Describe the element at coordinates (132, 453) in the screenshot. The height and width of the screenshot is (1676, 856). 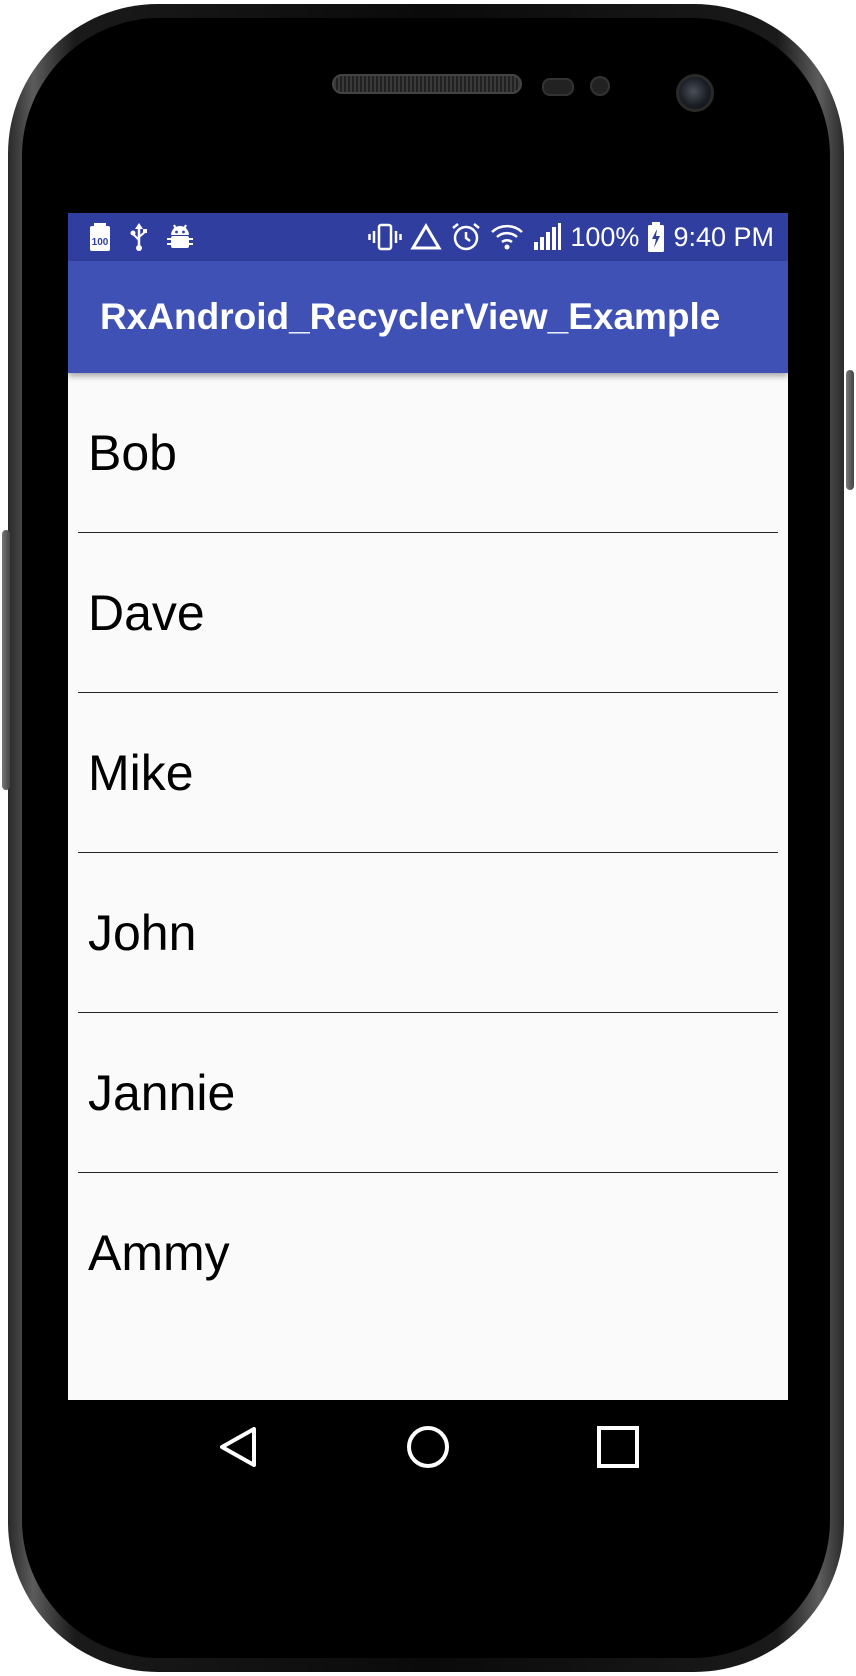
I see `list-item-label: Bob` at that location.